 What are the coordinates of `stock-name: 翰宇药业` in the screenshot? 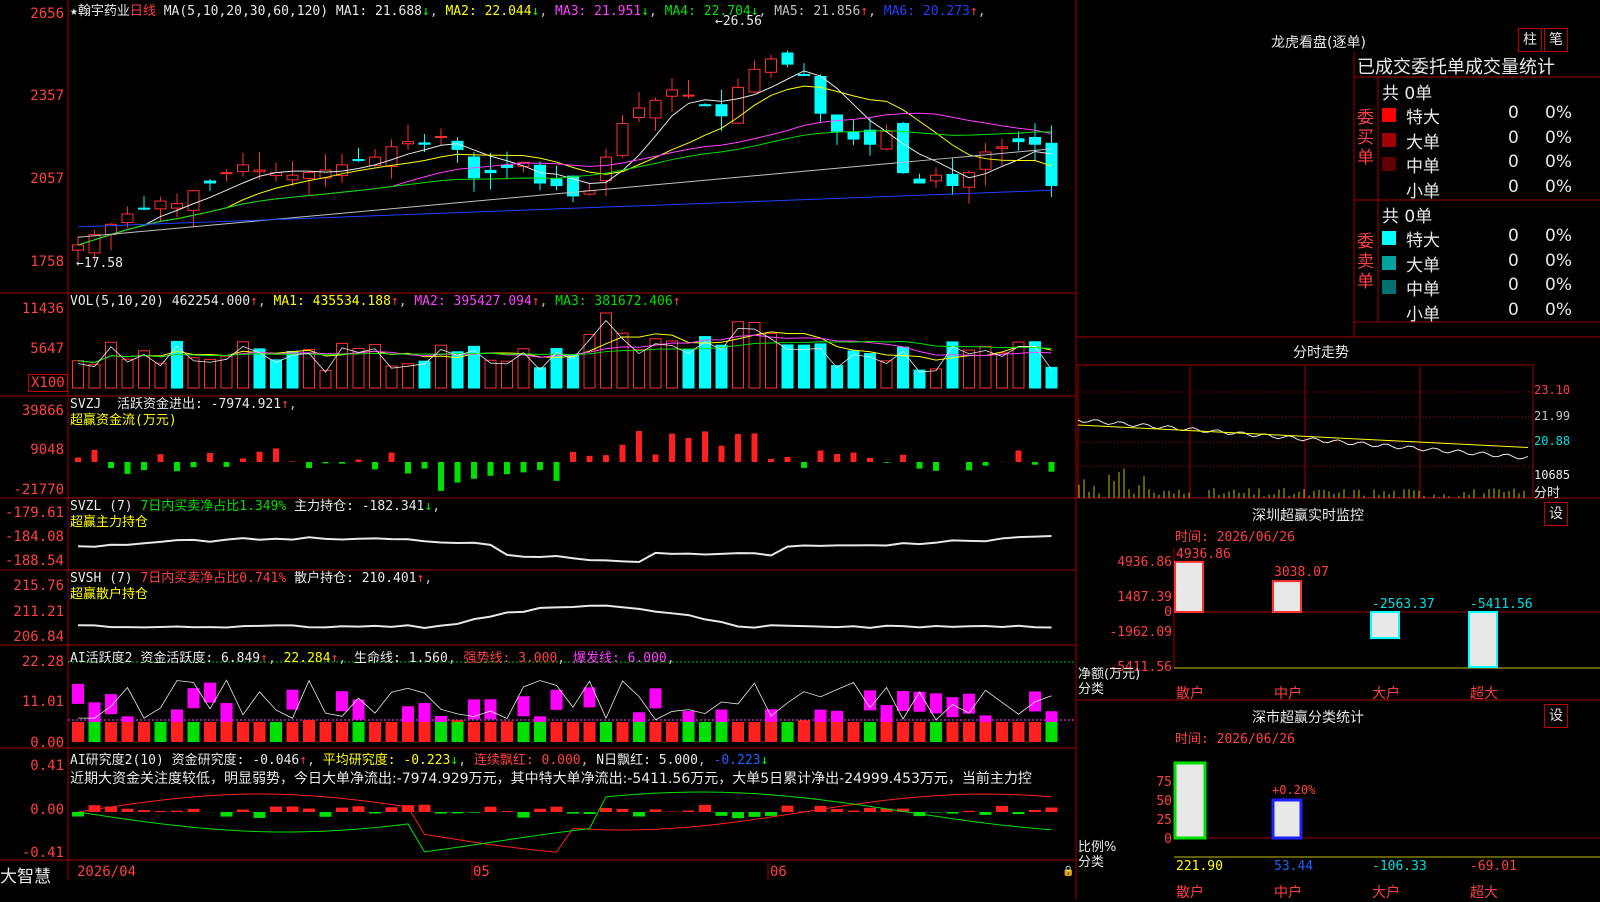 It's located at (104, 11).